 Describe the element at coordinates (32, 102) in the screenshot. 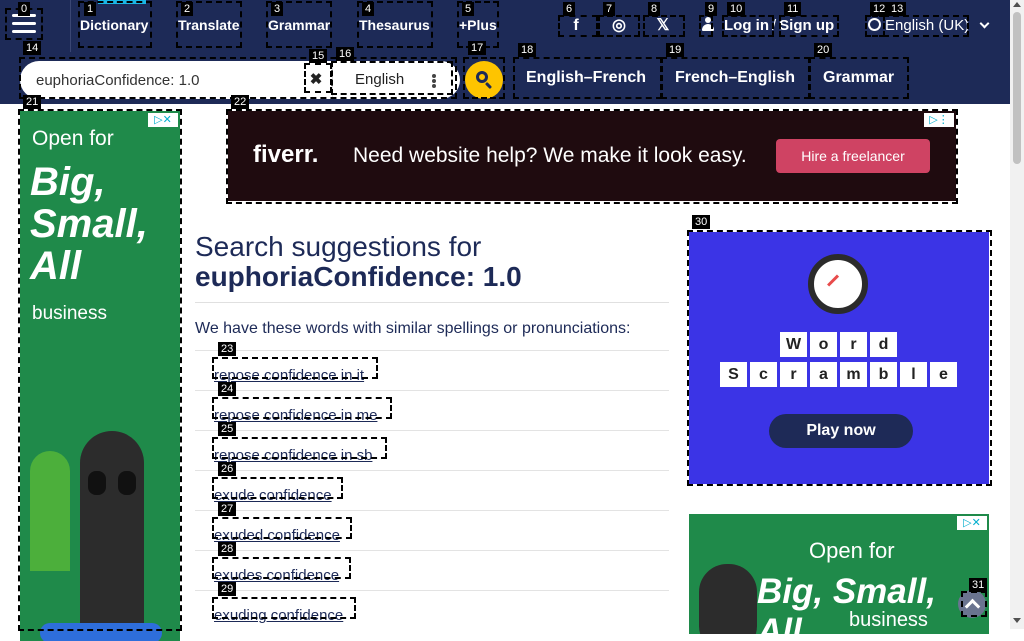

I see `mark-label: 21` at that location.